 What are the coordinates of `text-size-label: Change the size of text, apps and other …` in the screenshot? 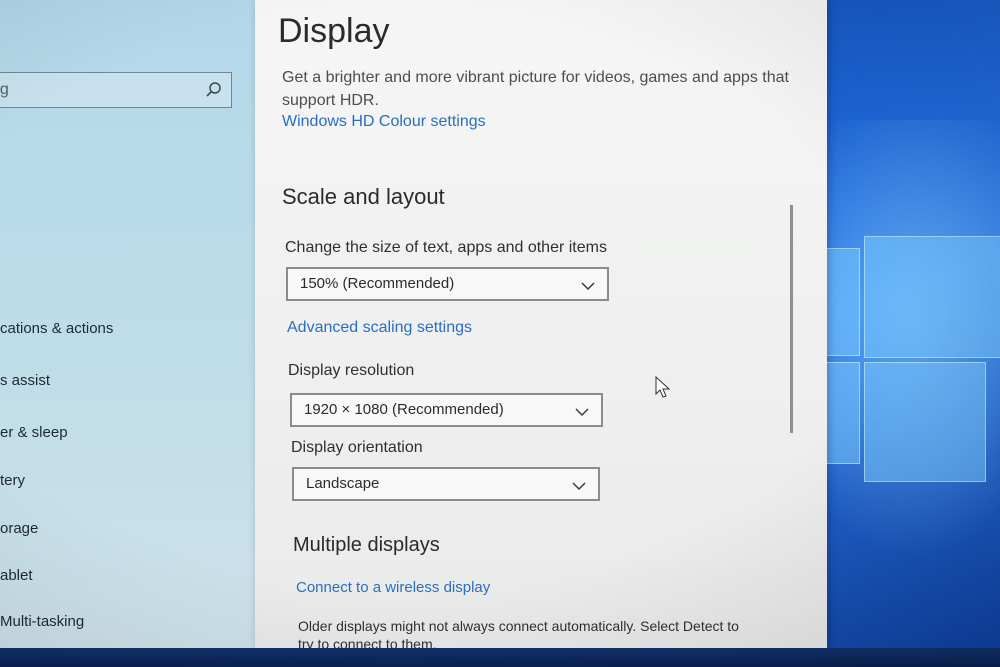 It's located at (446, 247).